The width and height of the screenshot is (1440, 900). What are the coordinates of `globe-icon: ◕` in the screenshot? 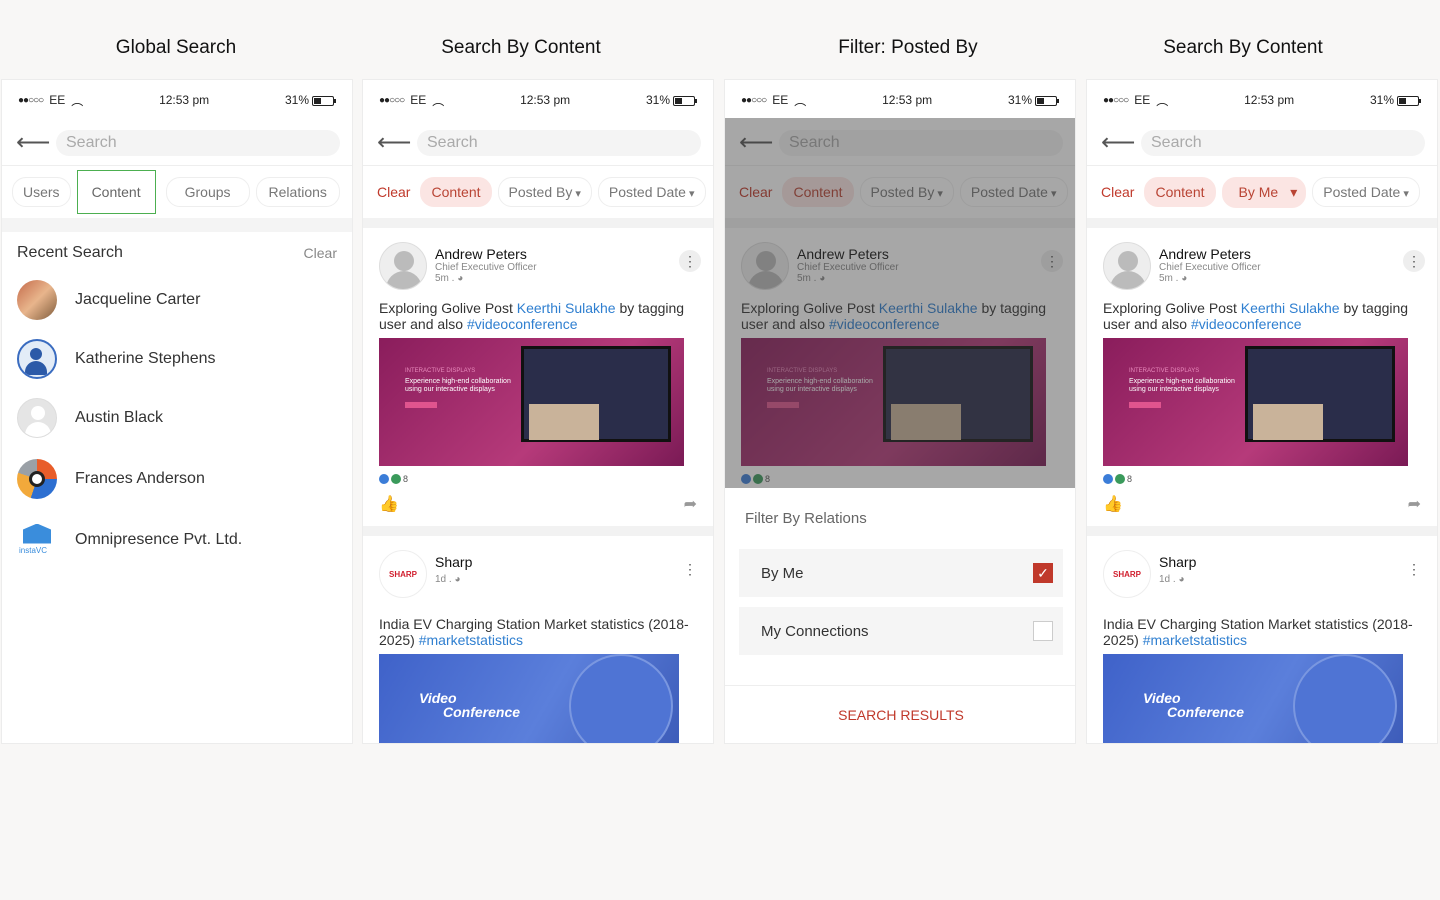 It's located at (457, 579).